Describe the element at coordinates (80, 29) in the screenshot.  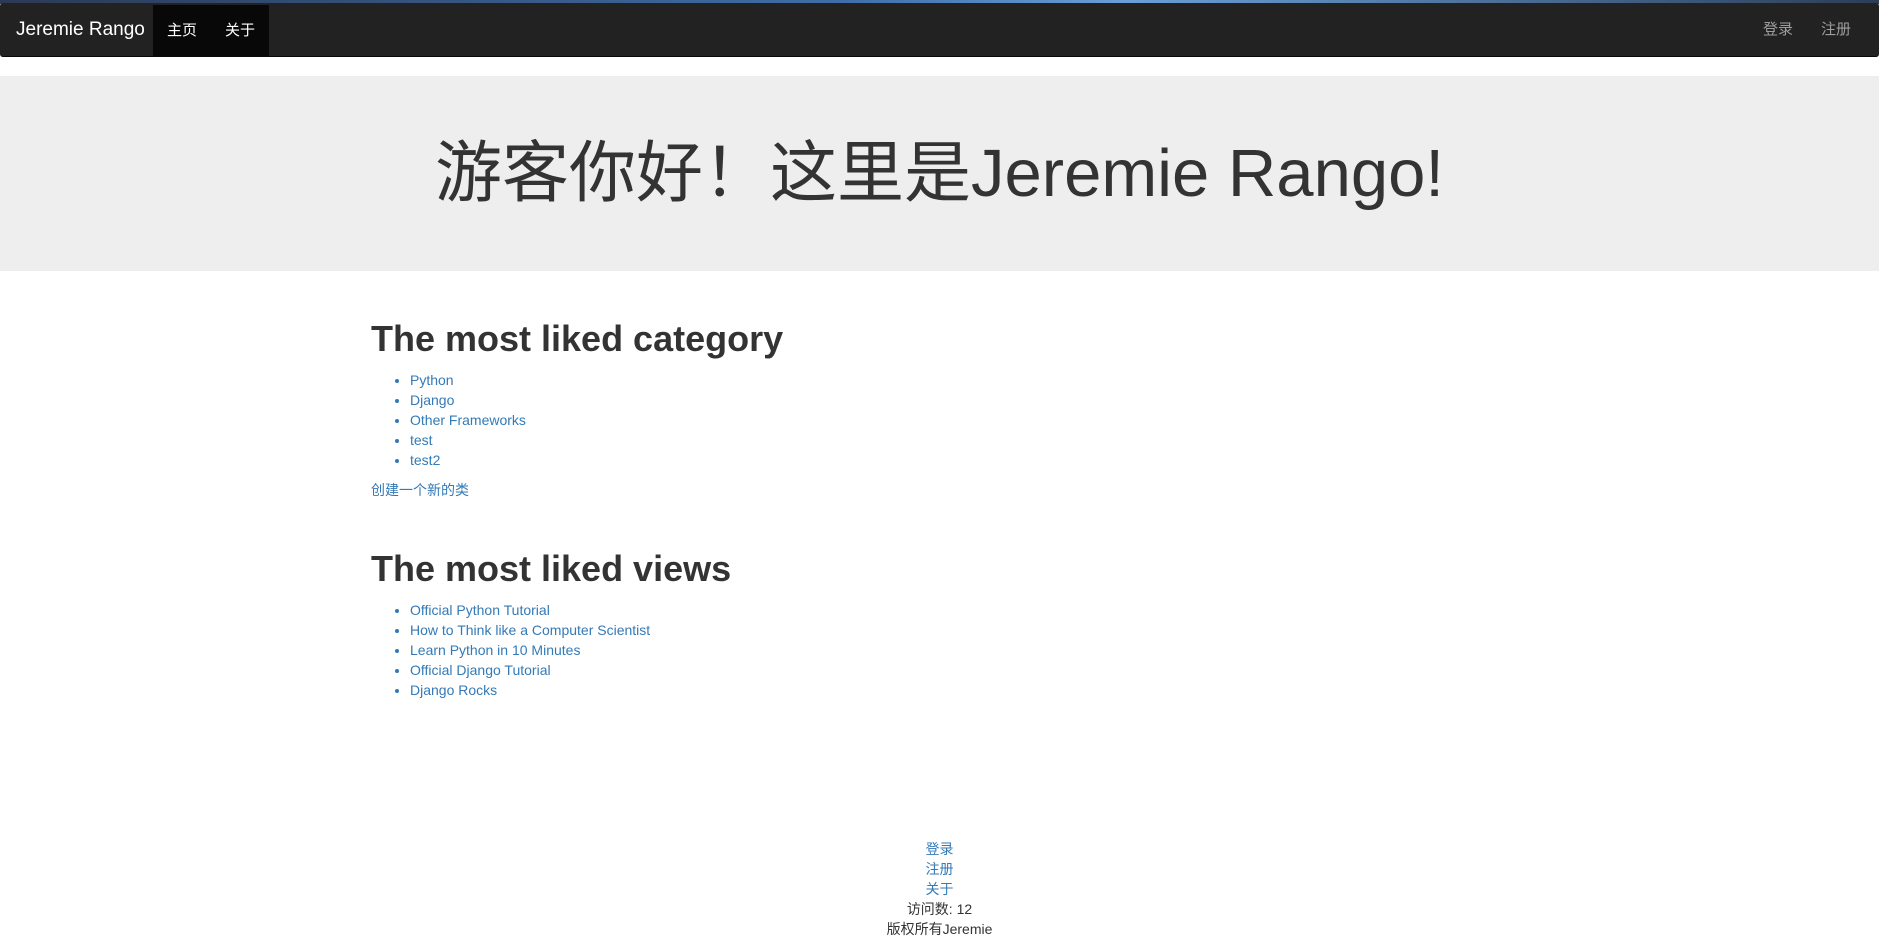
I see `brand-link: Jeremie Rango` at that location.